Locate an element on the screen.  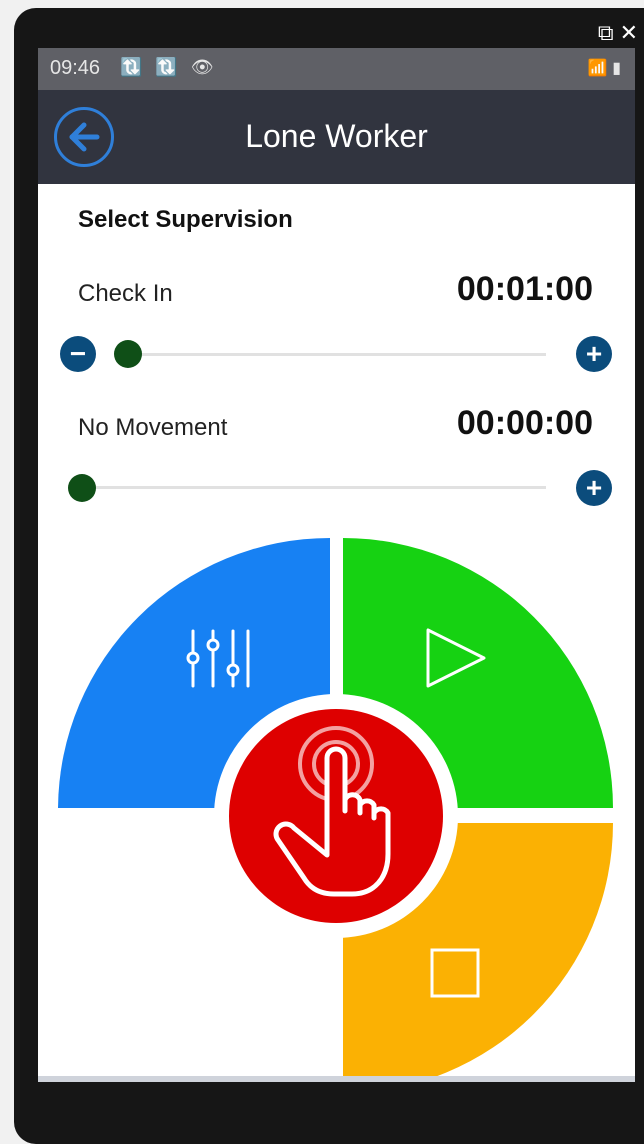
app-bar: Lone Worker is located at coordinates (336, 137).